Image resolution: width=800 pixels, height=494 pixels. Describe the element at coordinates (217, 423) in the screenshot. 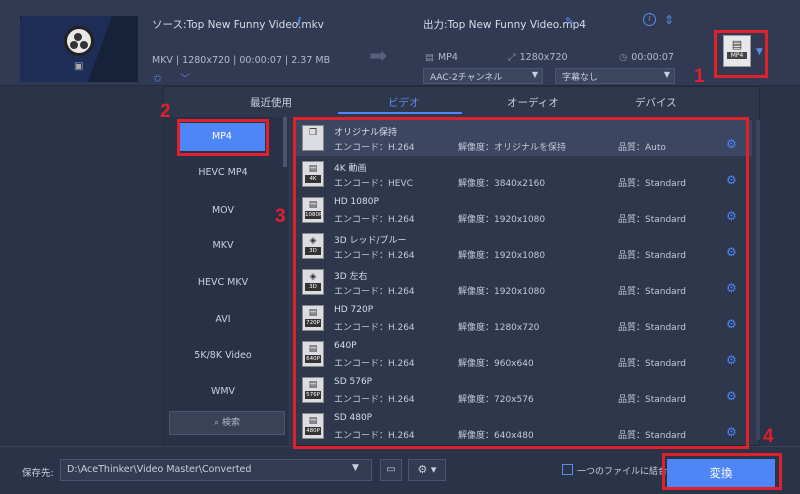

I see `search-icon: ⌕` at that location.